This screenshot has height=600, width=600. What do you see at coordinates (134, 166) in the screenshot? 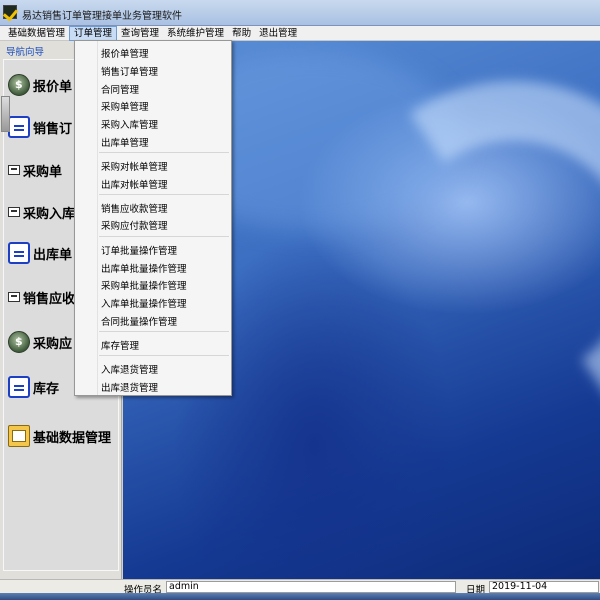
I see `menu-item-purchase-statement: 采购对帐单管理` at bounding box center [134, 166].